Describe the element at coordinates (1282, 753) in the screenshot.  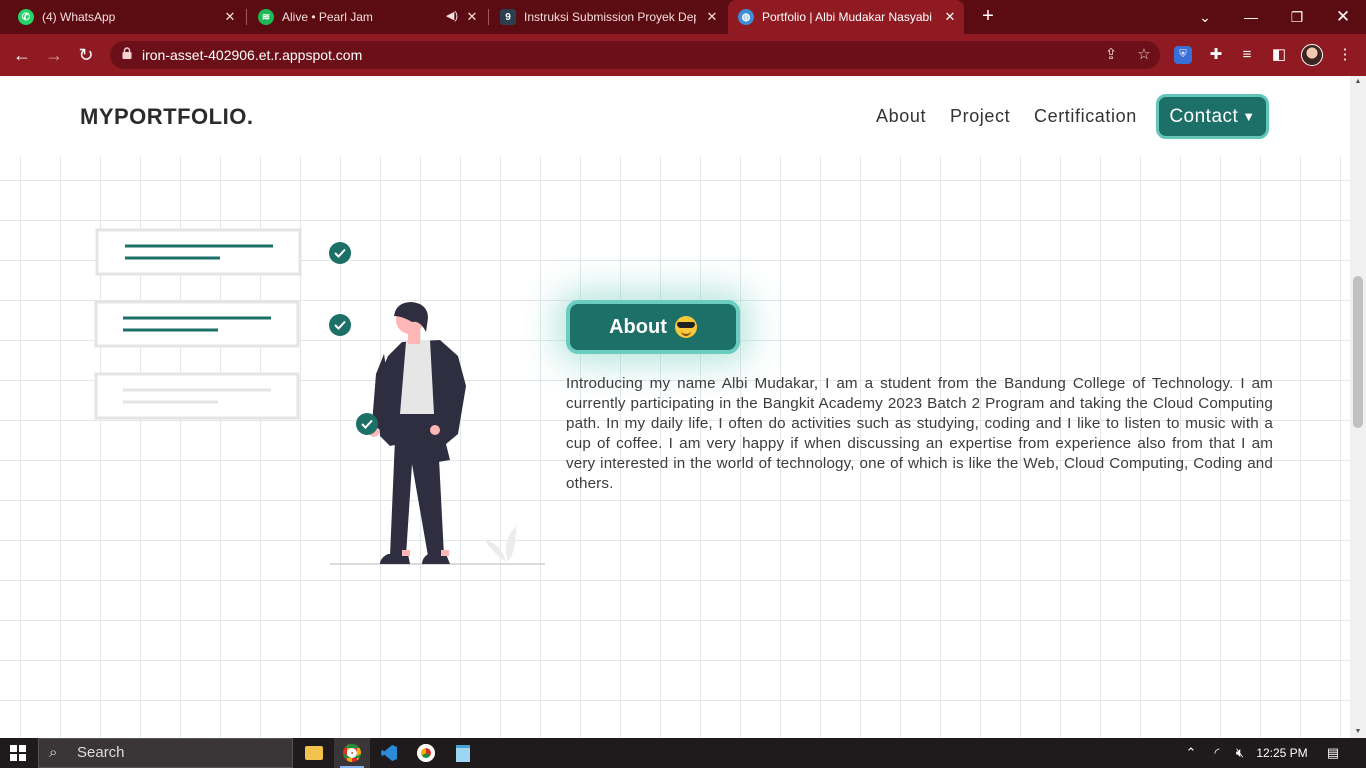
I see `clock: 12:25 PM` at that location.